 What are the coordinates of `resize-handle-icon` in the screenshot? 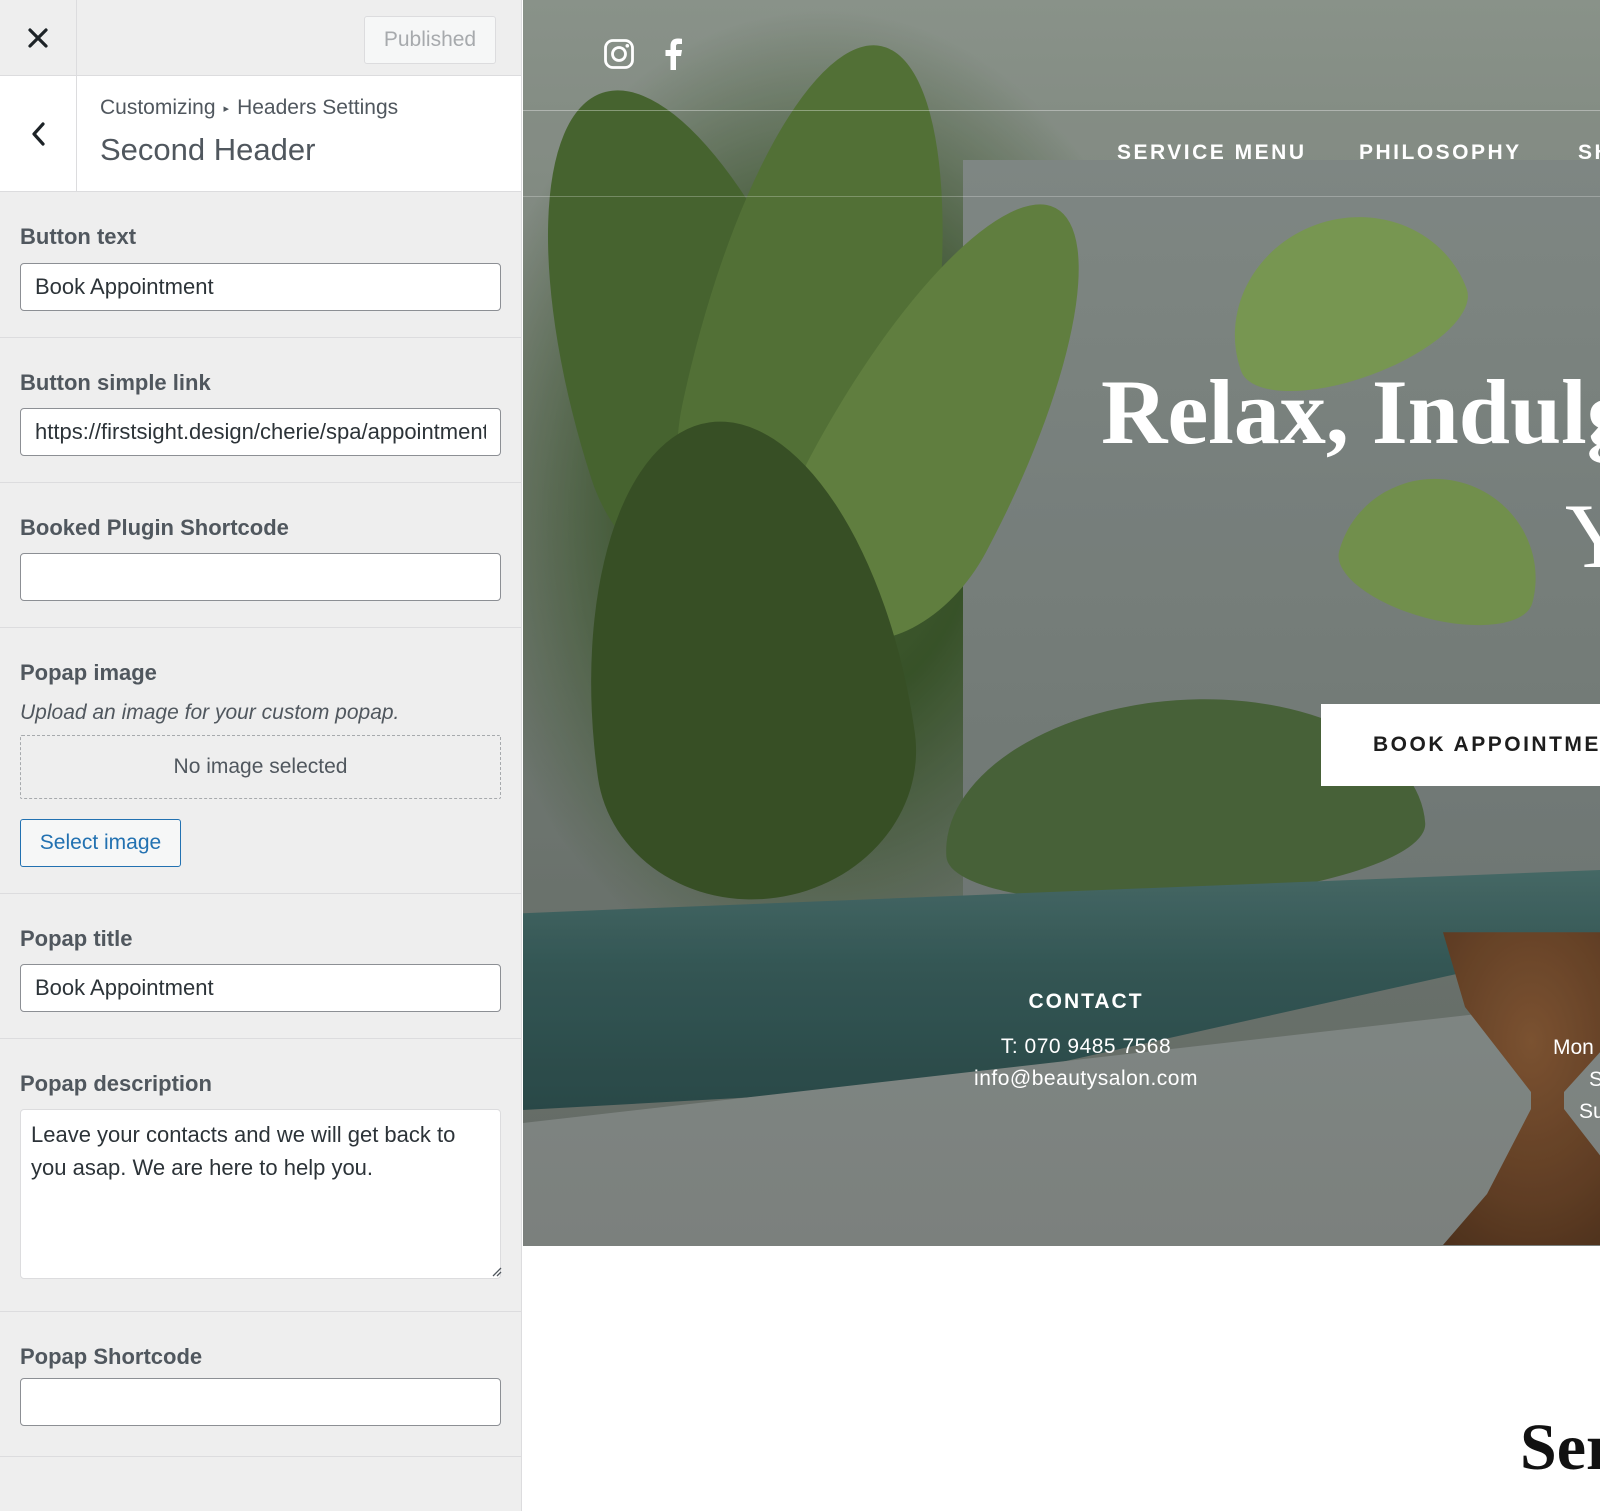 It's located at (496, 1271).